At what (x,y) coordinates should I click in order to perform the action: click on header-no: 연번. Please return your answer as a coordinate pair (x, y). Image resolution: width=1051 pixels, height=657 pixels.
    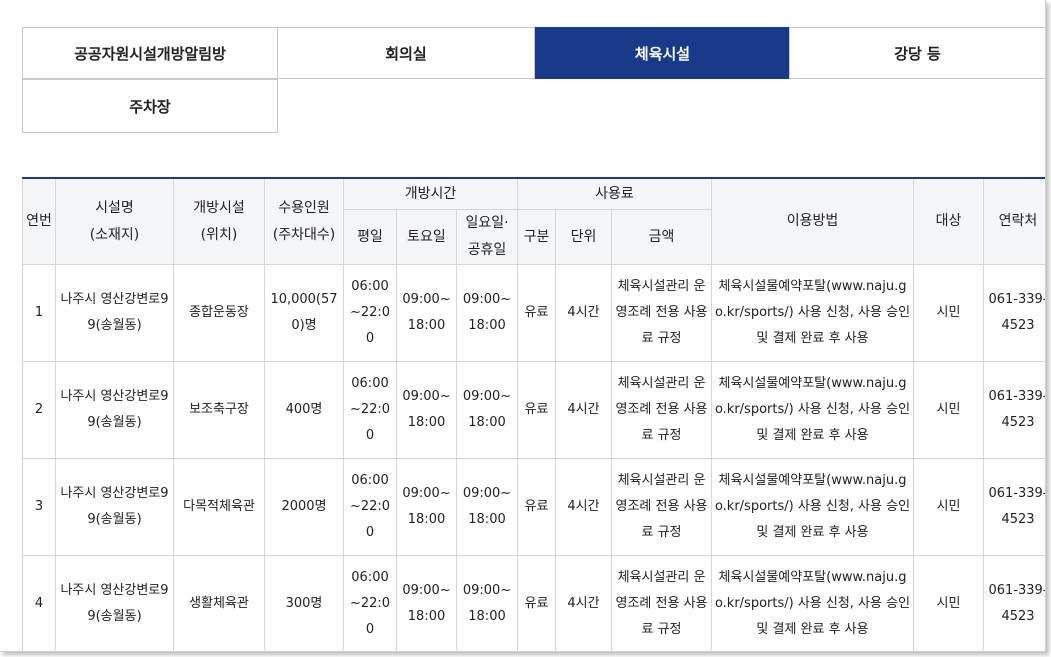
    Looking at the image, I should click on (39, 221).